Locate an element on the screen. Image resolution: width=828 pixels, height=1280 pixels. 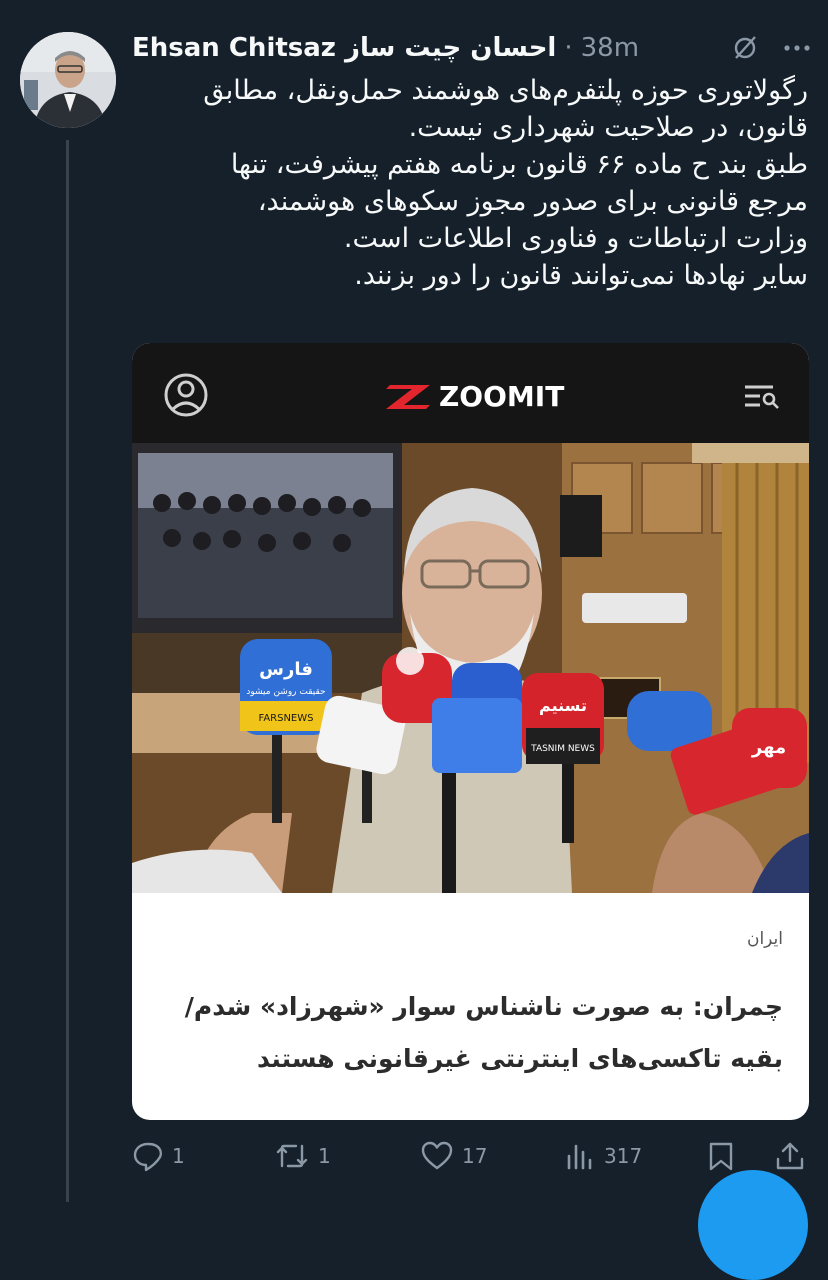
thread-line is located at coordinates (67, 671).